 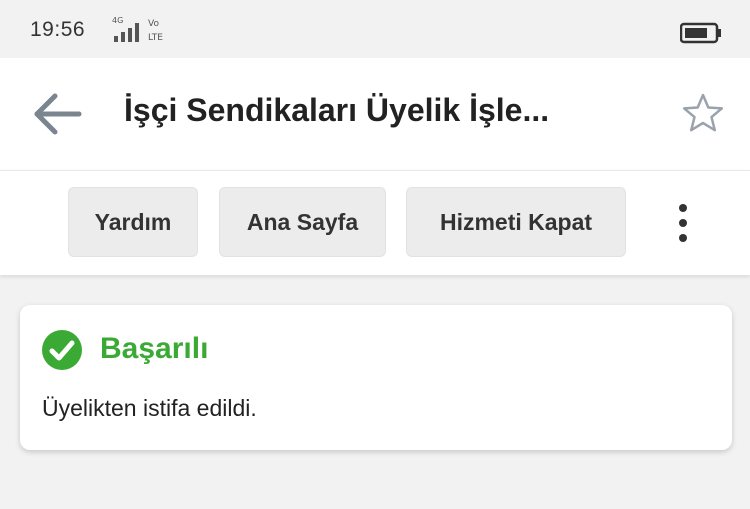 I want to click on help-button: Yardım, so click(x=133, y=222).